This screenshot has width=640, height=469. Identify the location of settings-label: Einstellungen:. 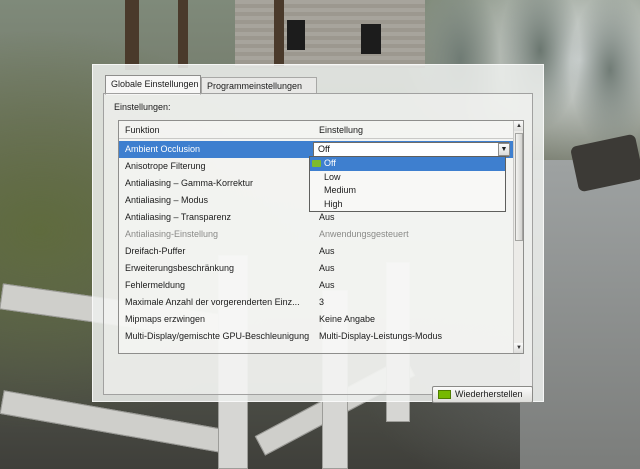
(142, 107).